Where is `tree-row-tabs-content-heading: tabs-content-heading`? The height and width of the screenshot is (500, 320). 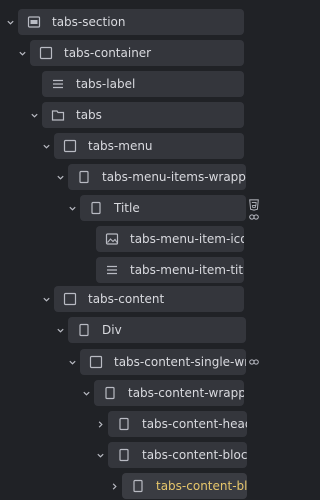
tree-row-tabs-content-heading: tabs-content-heading is located at coordinates (170, 424).